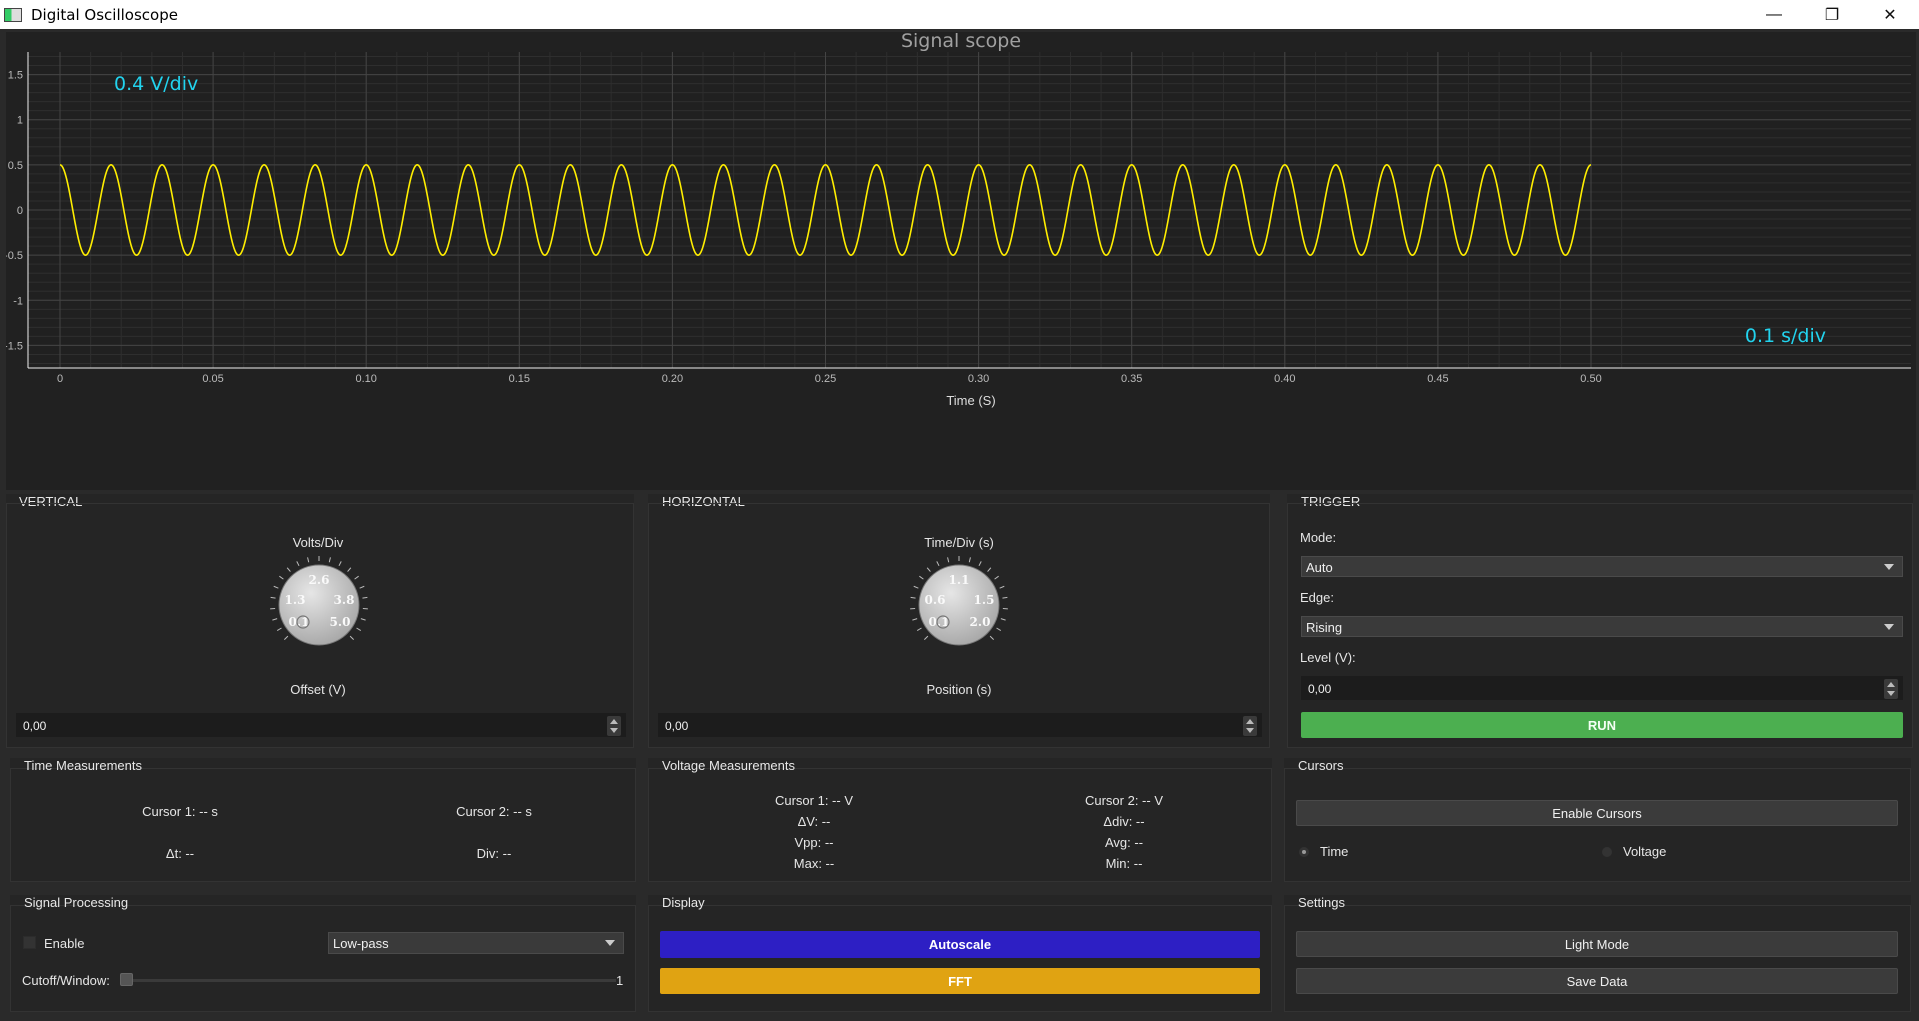 This screenshot has width=1919, height=1021. What do you see at coordinates (728, 765) in the screenshot?
I see `voltage-measurements-title: Voltage Measurements` at bounding box center [728, 765].